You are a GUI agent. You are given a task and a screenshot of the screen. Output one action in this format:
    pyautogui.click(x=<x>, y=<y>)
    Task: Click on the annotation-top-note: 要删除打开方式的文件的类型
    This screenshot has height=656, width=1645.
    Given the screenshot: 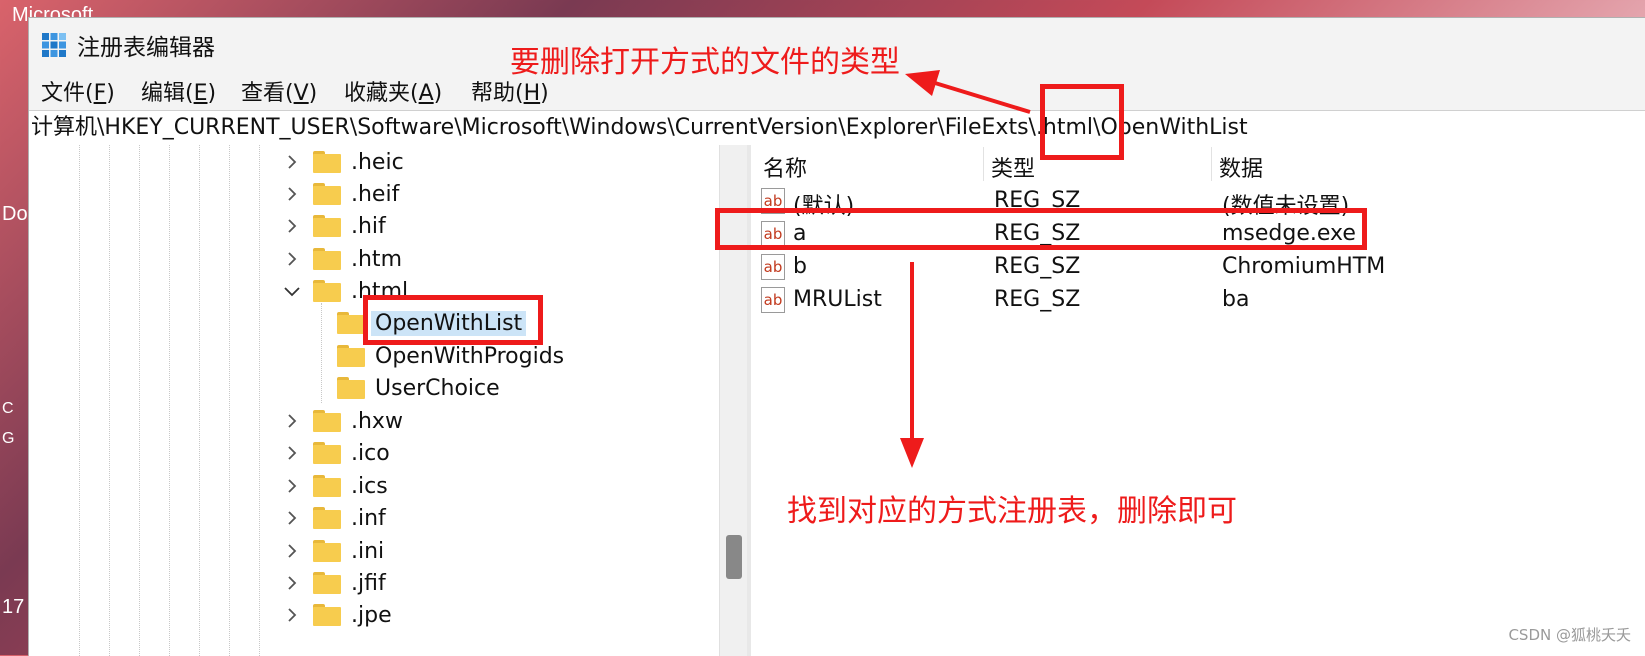 What is the action you would take?
    pyautogui.click(x=705, y=62)
    